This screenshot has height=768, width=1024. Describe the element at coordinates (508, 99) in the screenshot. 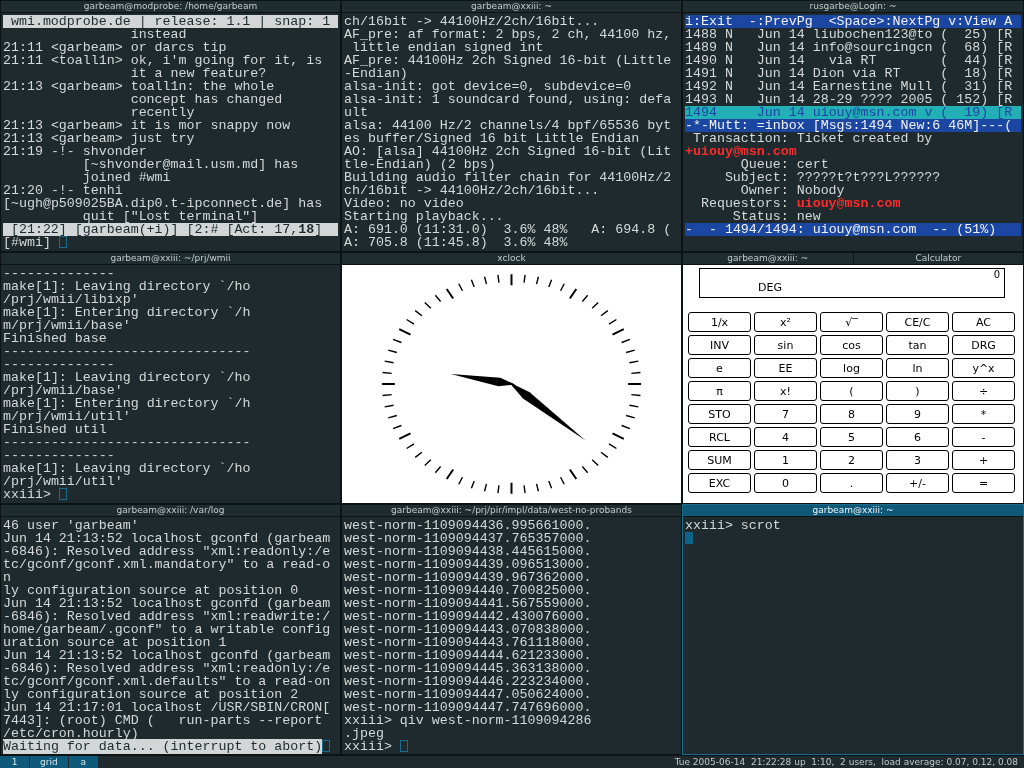

I see `terminal-line: alsa-init: 1 soundcard found, using: defa` at that location.